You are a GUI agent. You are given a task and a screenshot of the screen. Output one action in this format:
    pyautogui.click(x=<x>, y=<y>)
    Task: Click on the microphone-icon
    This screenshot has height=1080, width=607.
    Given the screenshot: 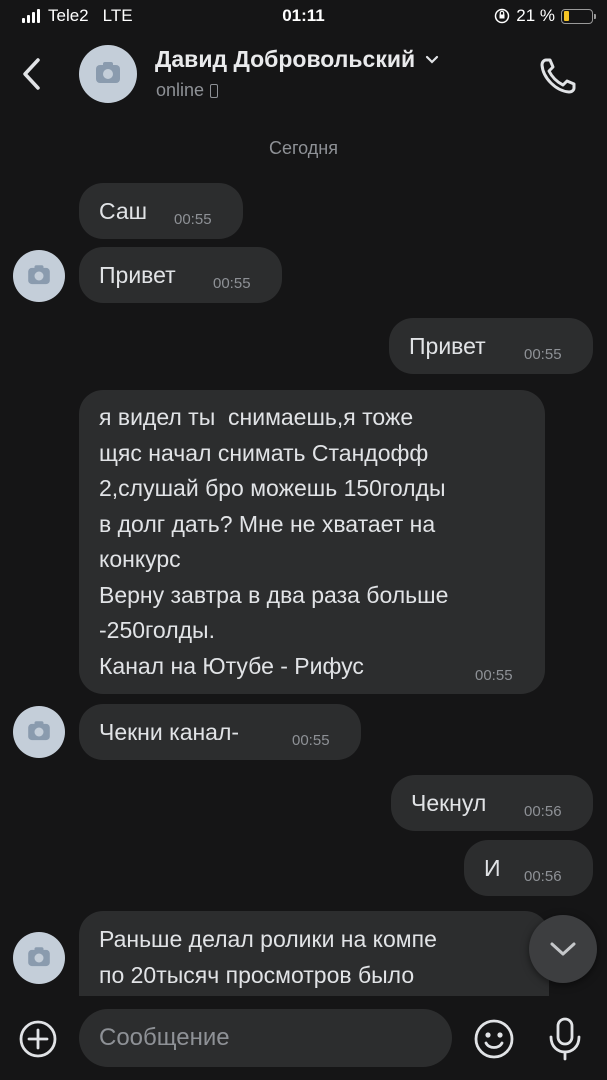 What is the action you would take?
    pyautogui.click(x=565, y=1039)
    